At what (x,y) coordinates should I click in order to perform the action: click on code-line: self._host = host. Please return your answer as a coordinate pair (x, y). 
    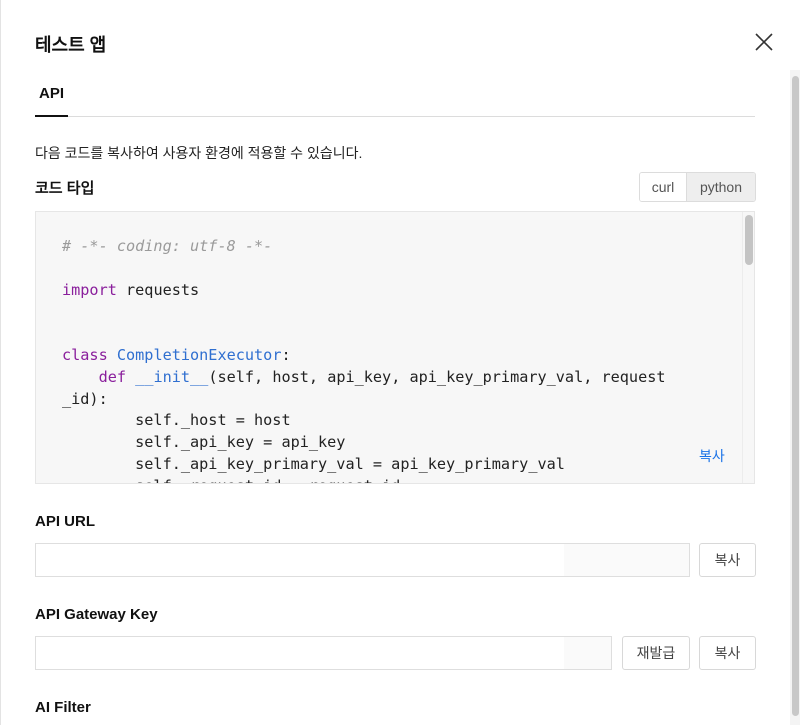
    Looking at the image, I should click on (176, 420).